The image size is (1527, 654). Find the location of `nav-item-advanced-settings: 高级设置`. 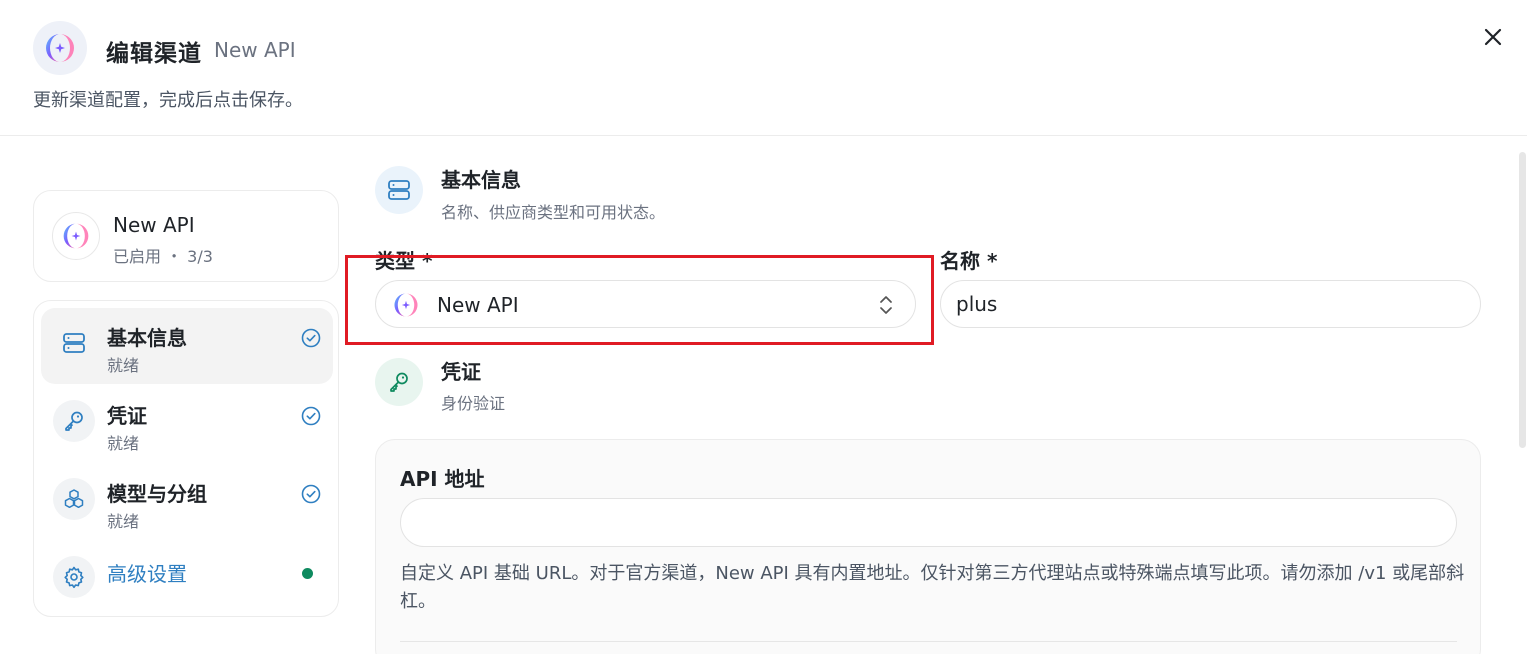

nav-item-advanced-settings: 高级设置 is located at coordinates (187, 577).